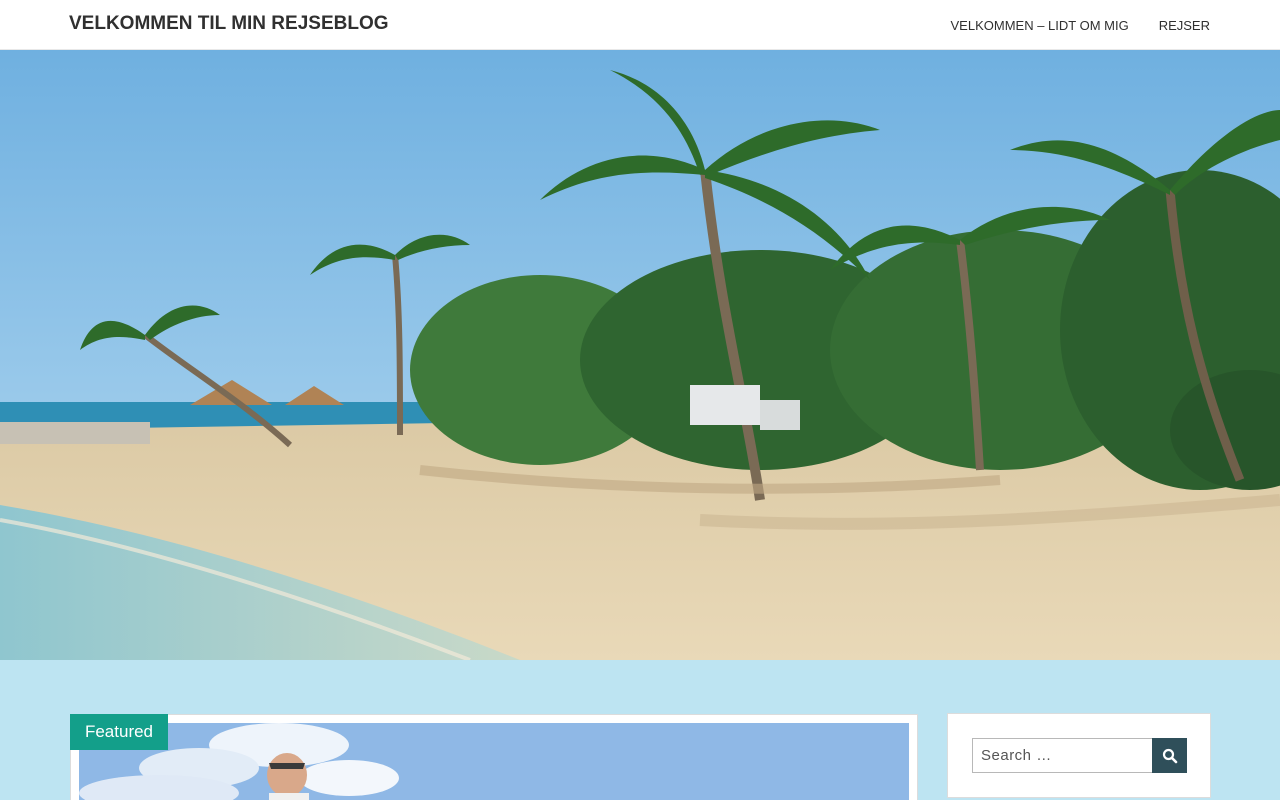 The image size is (1280, 800). I want to click on search-widget, so click(1079, 755).